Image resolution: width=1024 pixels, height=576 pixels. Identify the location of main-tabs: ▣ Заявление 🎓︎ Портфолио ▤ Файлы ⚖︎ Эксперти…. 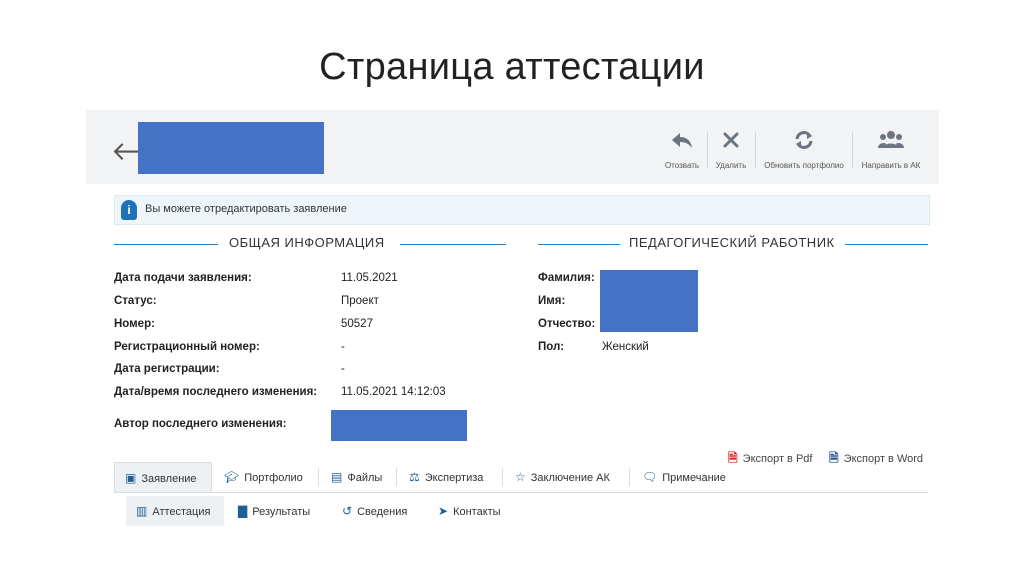
(521, 477).